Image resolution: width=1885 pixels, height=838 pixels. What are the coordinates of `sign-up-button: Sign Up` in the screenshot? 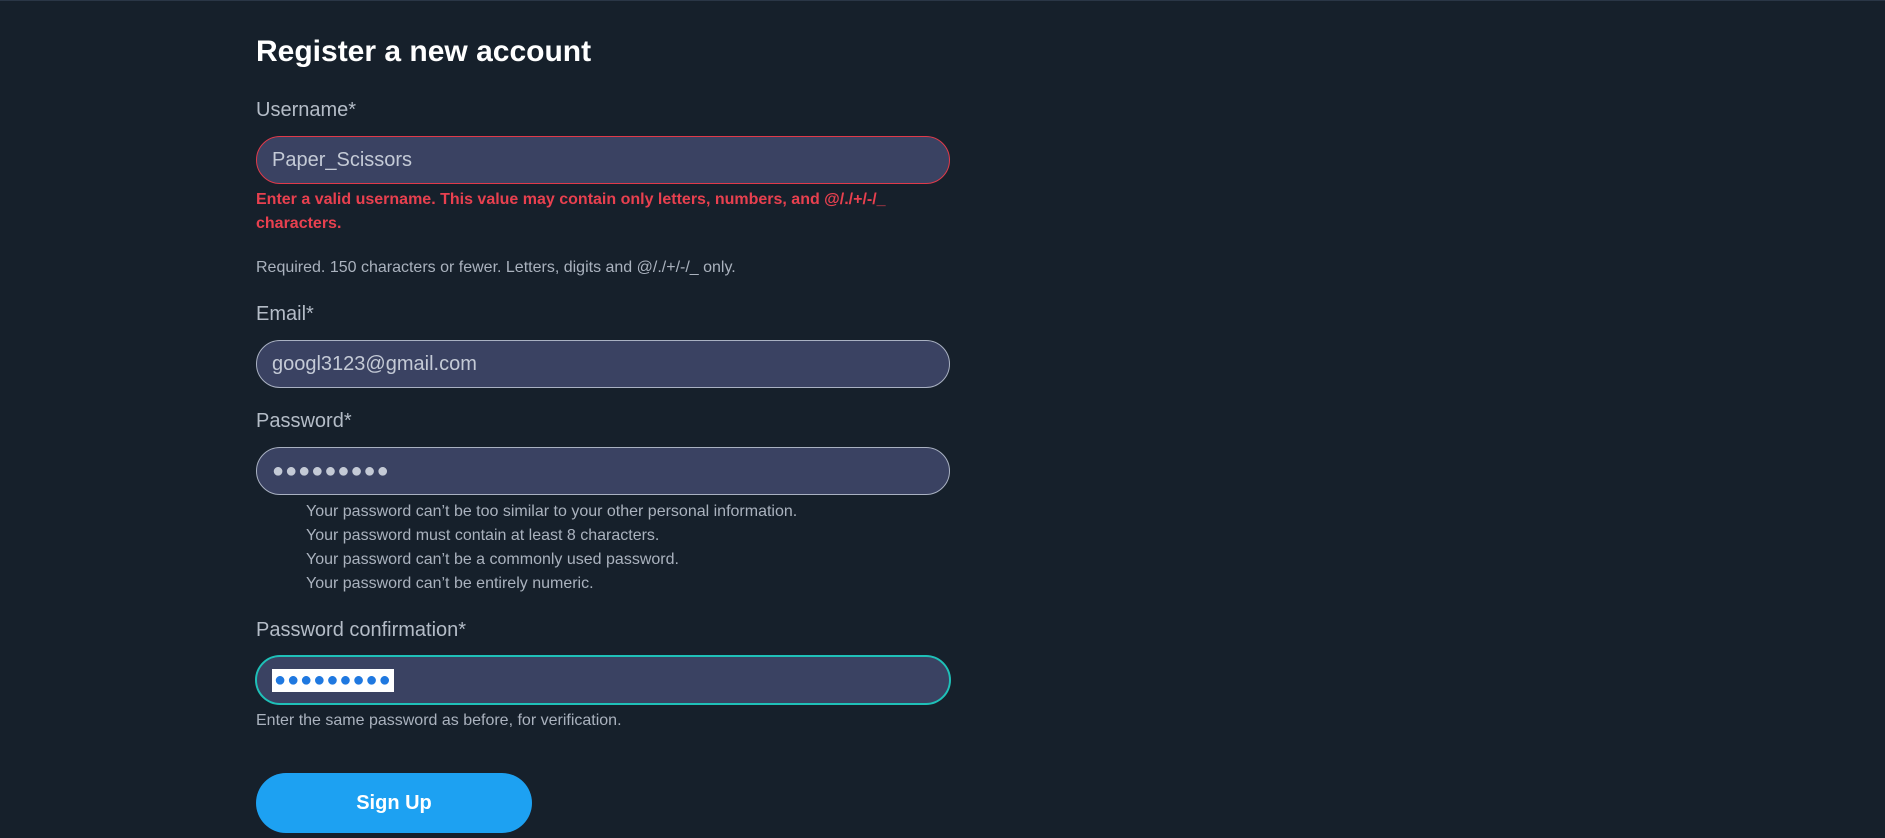 It's located at (394, 803).